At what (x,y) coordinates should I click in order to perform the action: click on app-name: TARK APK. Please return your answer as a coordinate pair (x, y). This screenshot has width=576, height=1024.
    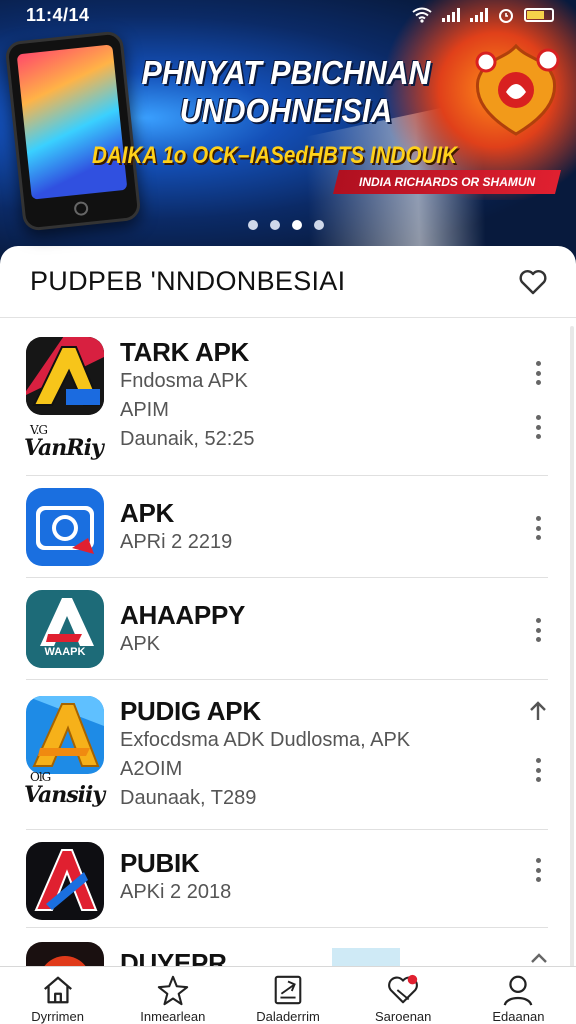
    Looking at the image, I should click on (185, 352).